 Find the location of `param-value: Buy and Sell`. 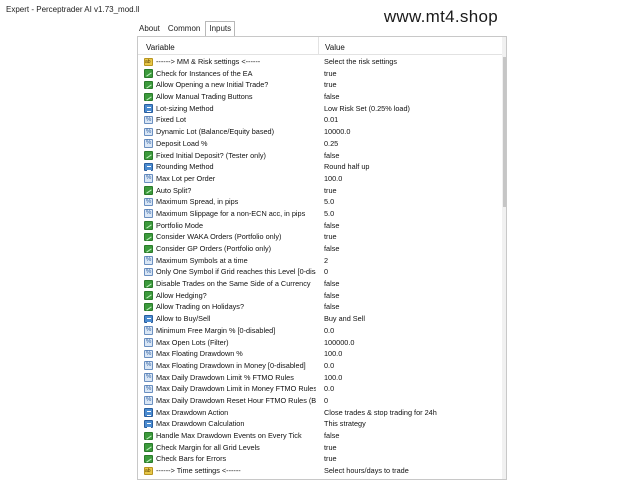

param-value: Buy and Sell is located at coordinates (344, 319).